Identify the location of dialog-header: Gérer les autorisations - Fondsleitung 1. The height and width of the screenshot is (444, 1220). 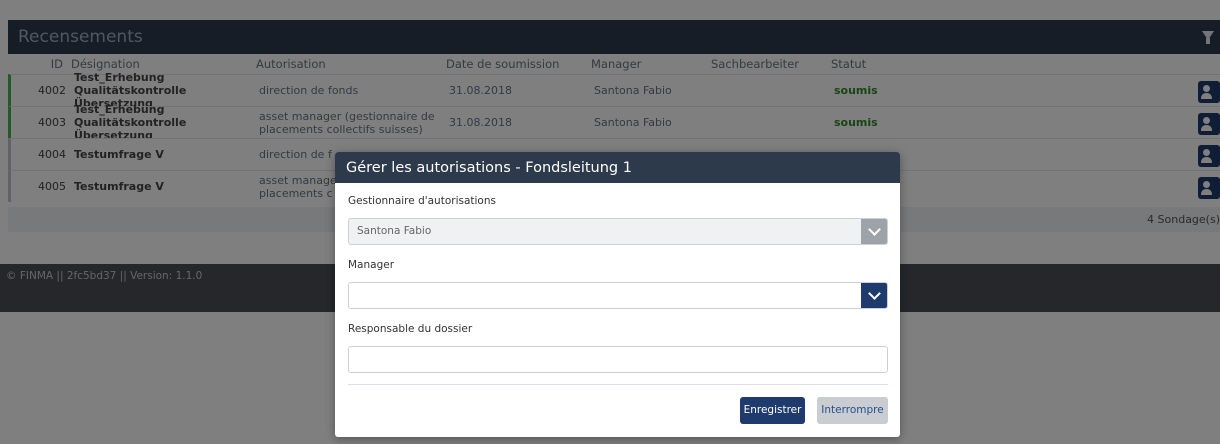
(617, 167).